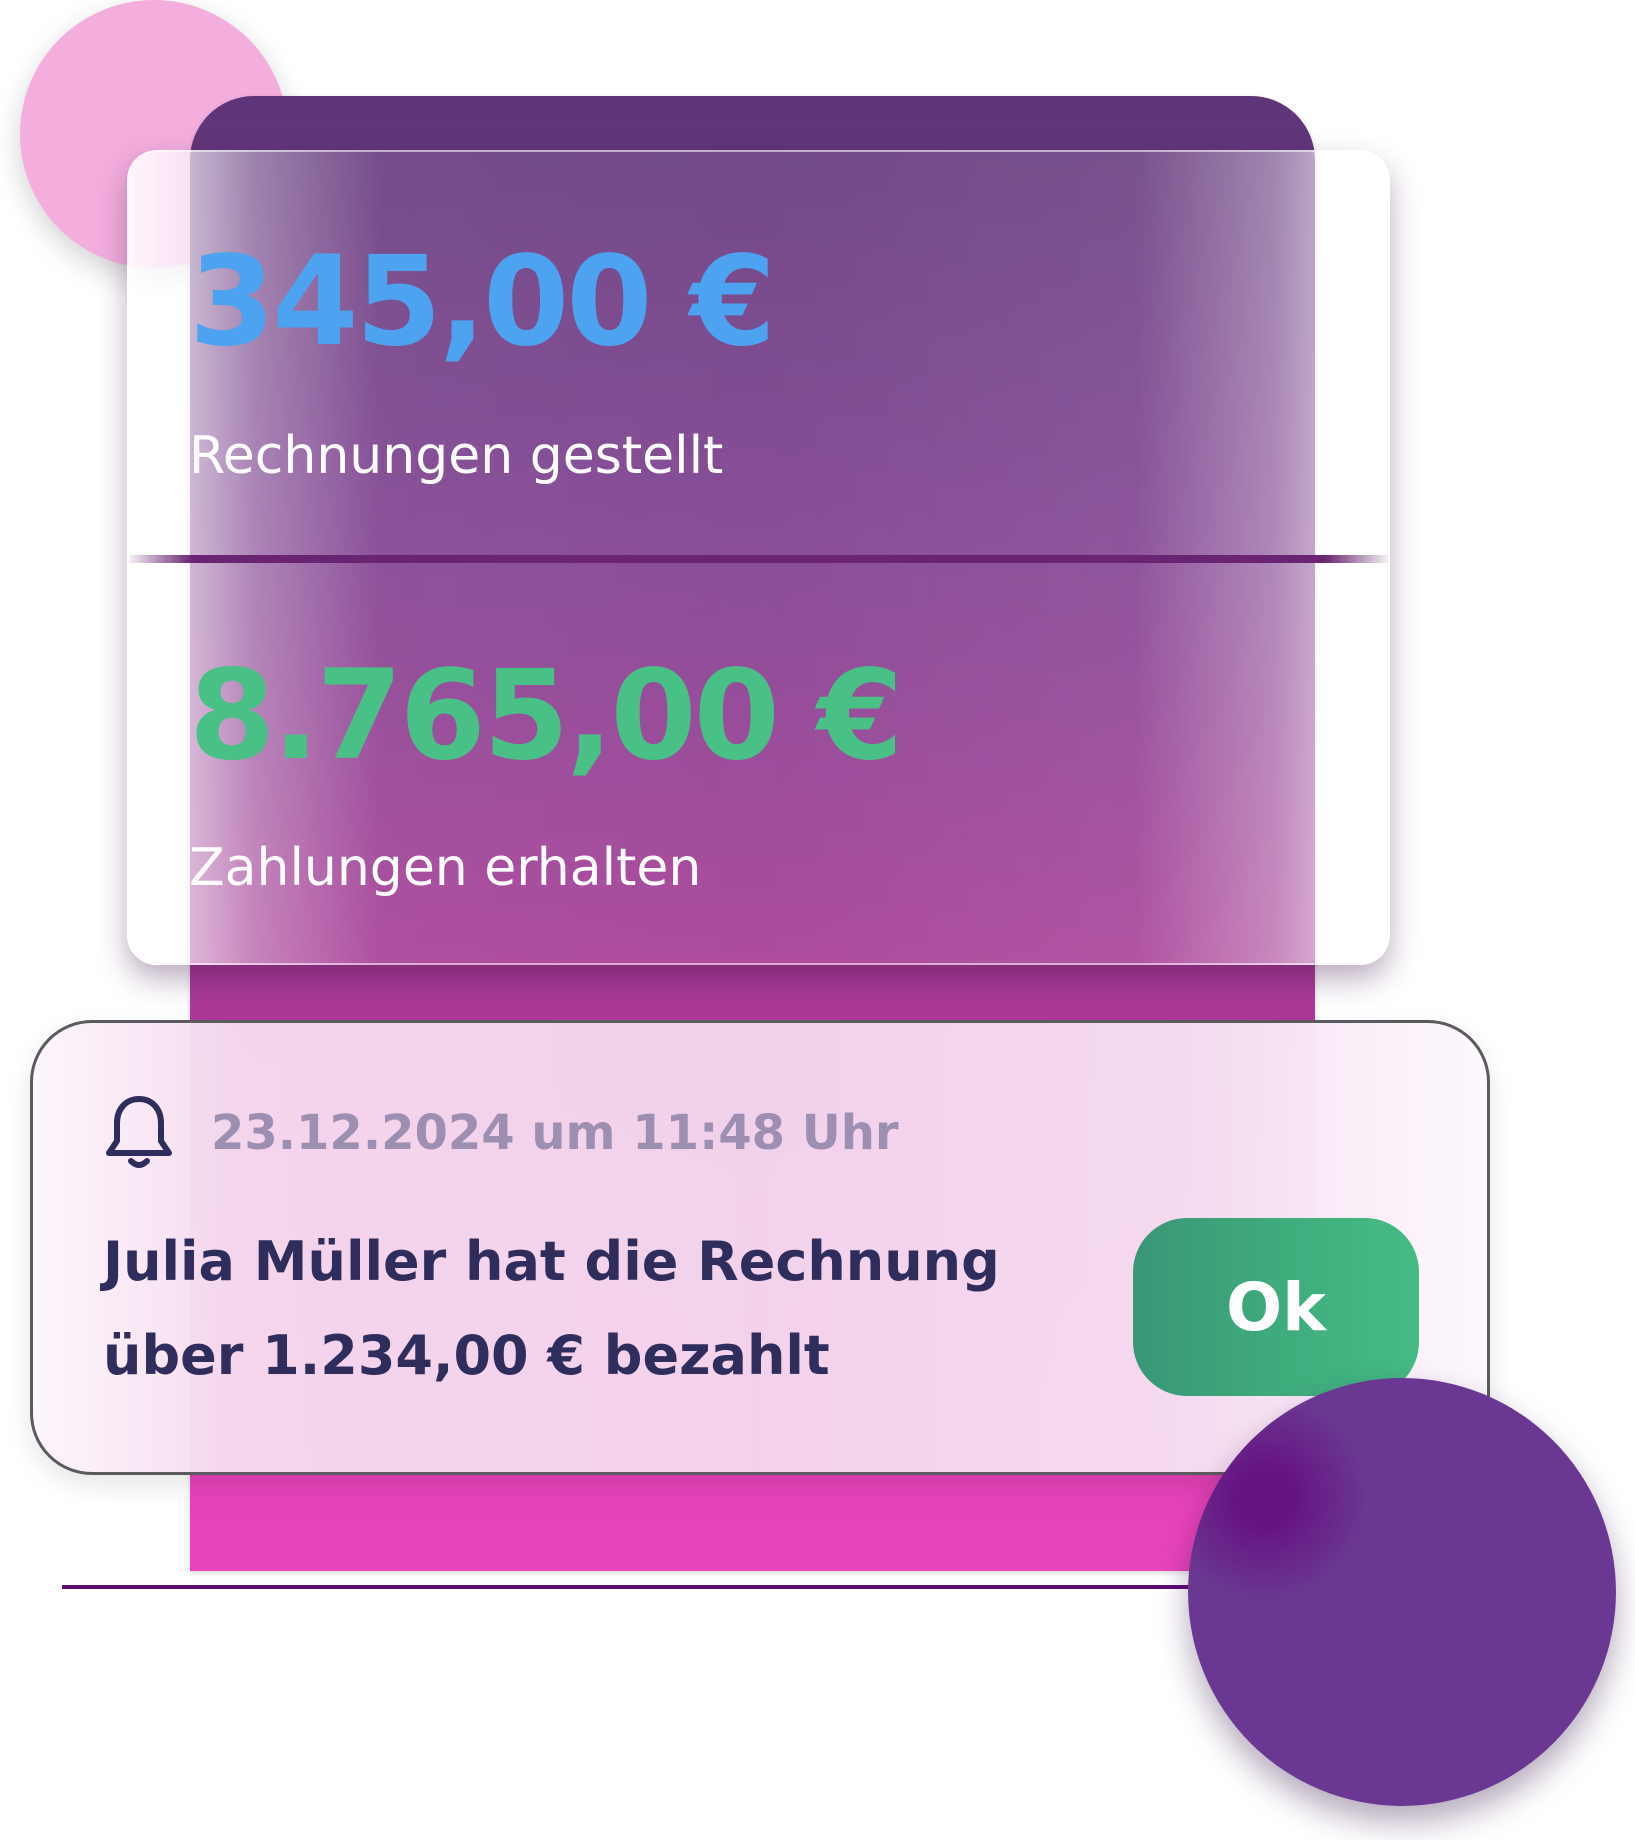 The height and width of the screenshot is (1840, 1635). I want to click on invoiced-label: Rechnungen gestellt, so click(456, 456).